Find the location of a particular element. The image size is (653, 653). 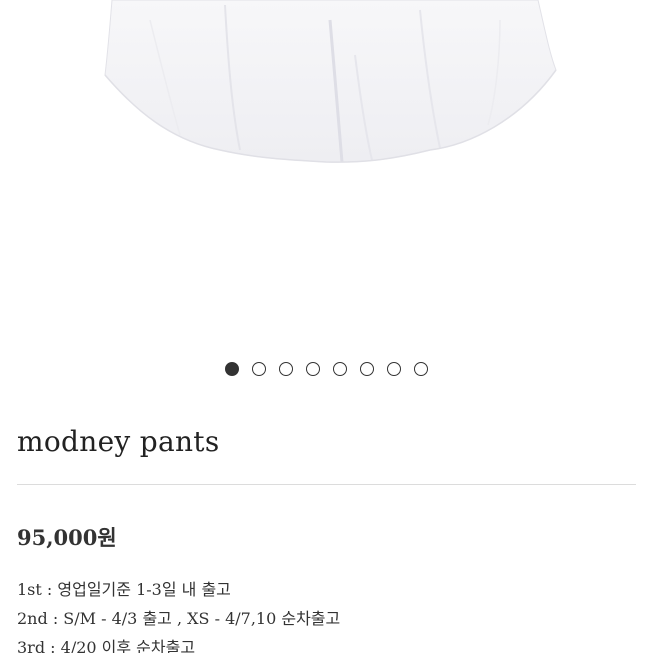

divider is located at coordinates (326, 484).